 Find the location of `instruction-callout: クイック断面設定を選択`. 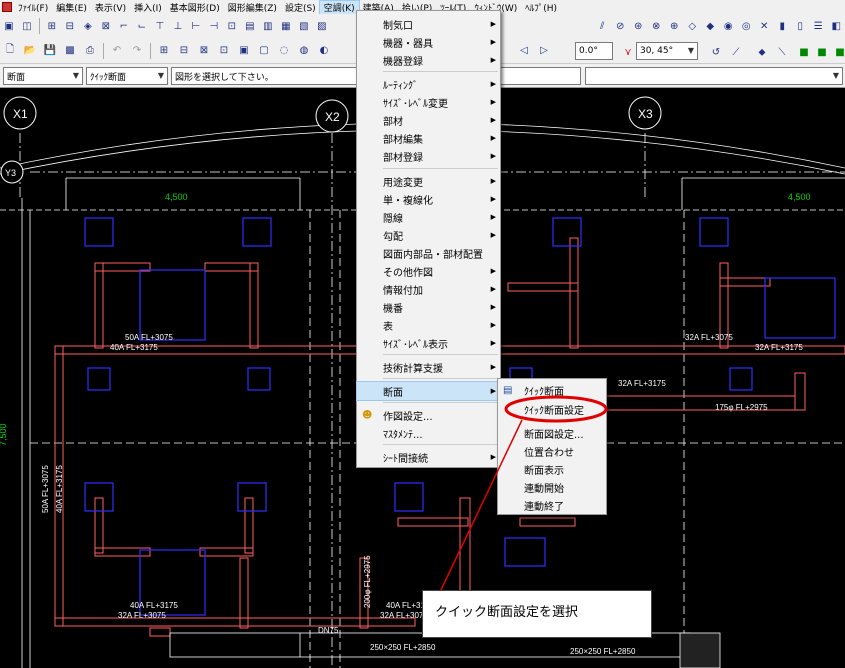

instruction-callout: クイック断面設定を選択 is located at coordinates (537, 614).